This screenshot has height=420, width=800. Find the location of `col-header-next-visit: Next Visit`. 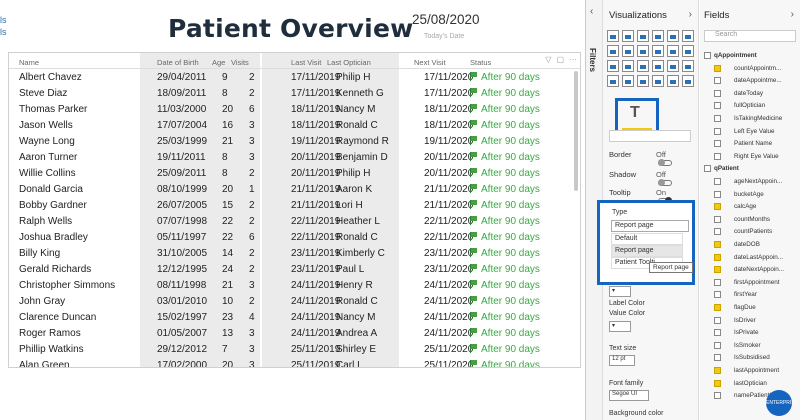

col-header-next-visit: Next Visit is located at coordinates (430, 62).